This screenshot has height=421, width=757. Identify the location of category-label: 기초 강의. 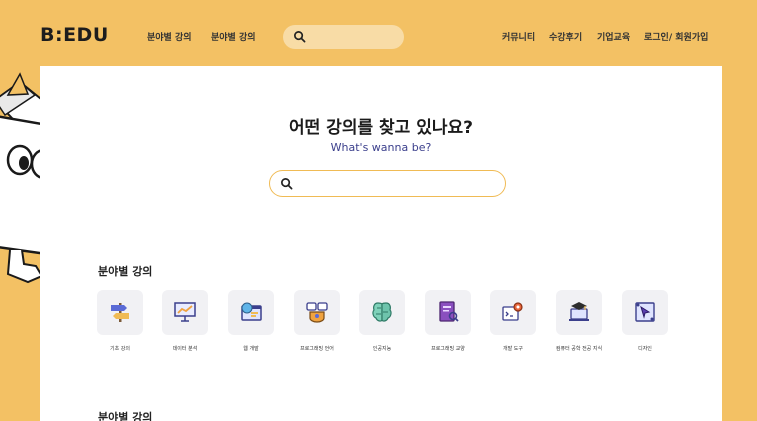
(120, 349).